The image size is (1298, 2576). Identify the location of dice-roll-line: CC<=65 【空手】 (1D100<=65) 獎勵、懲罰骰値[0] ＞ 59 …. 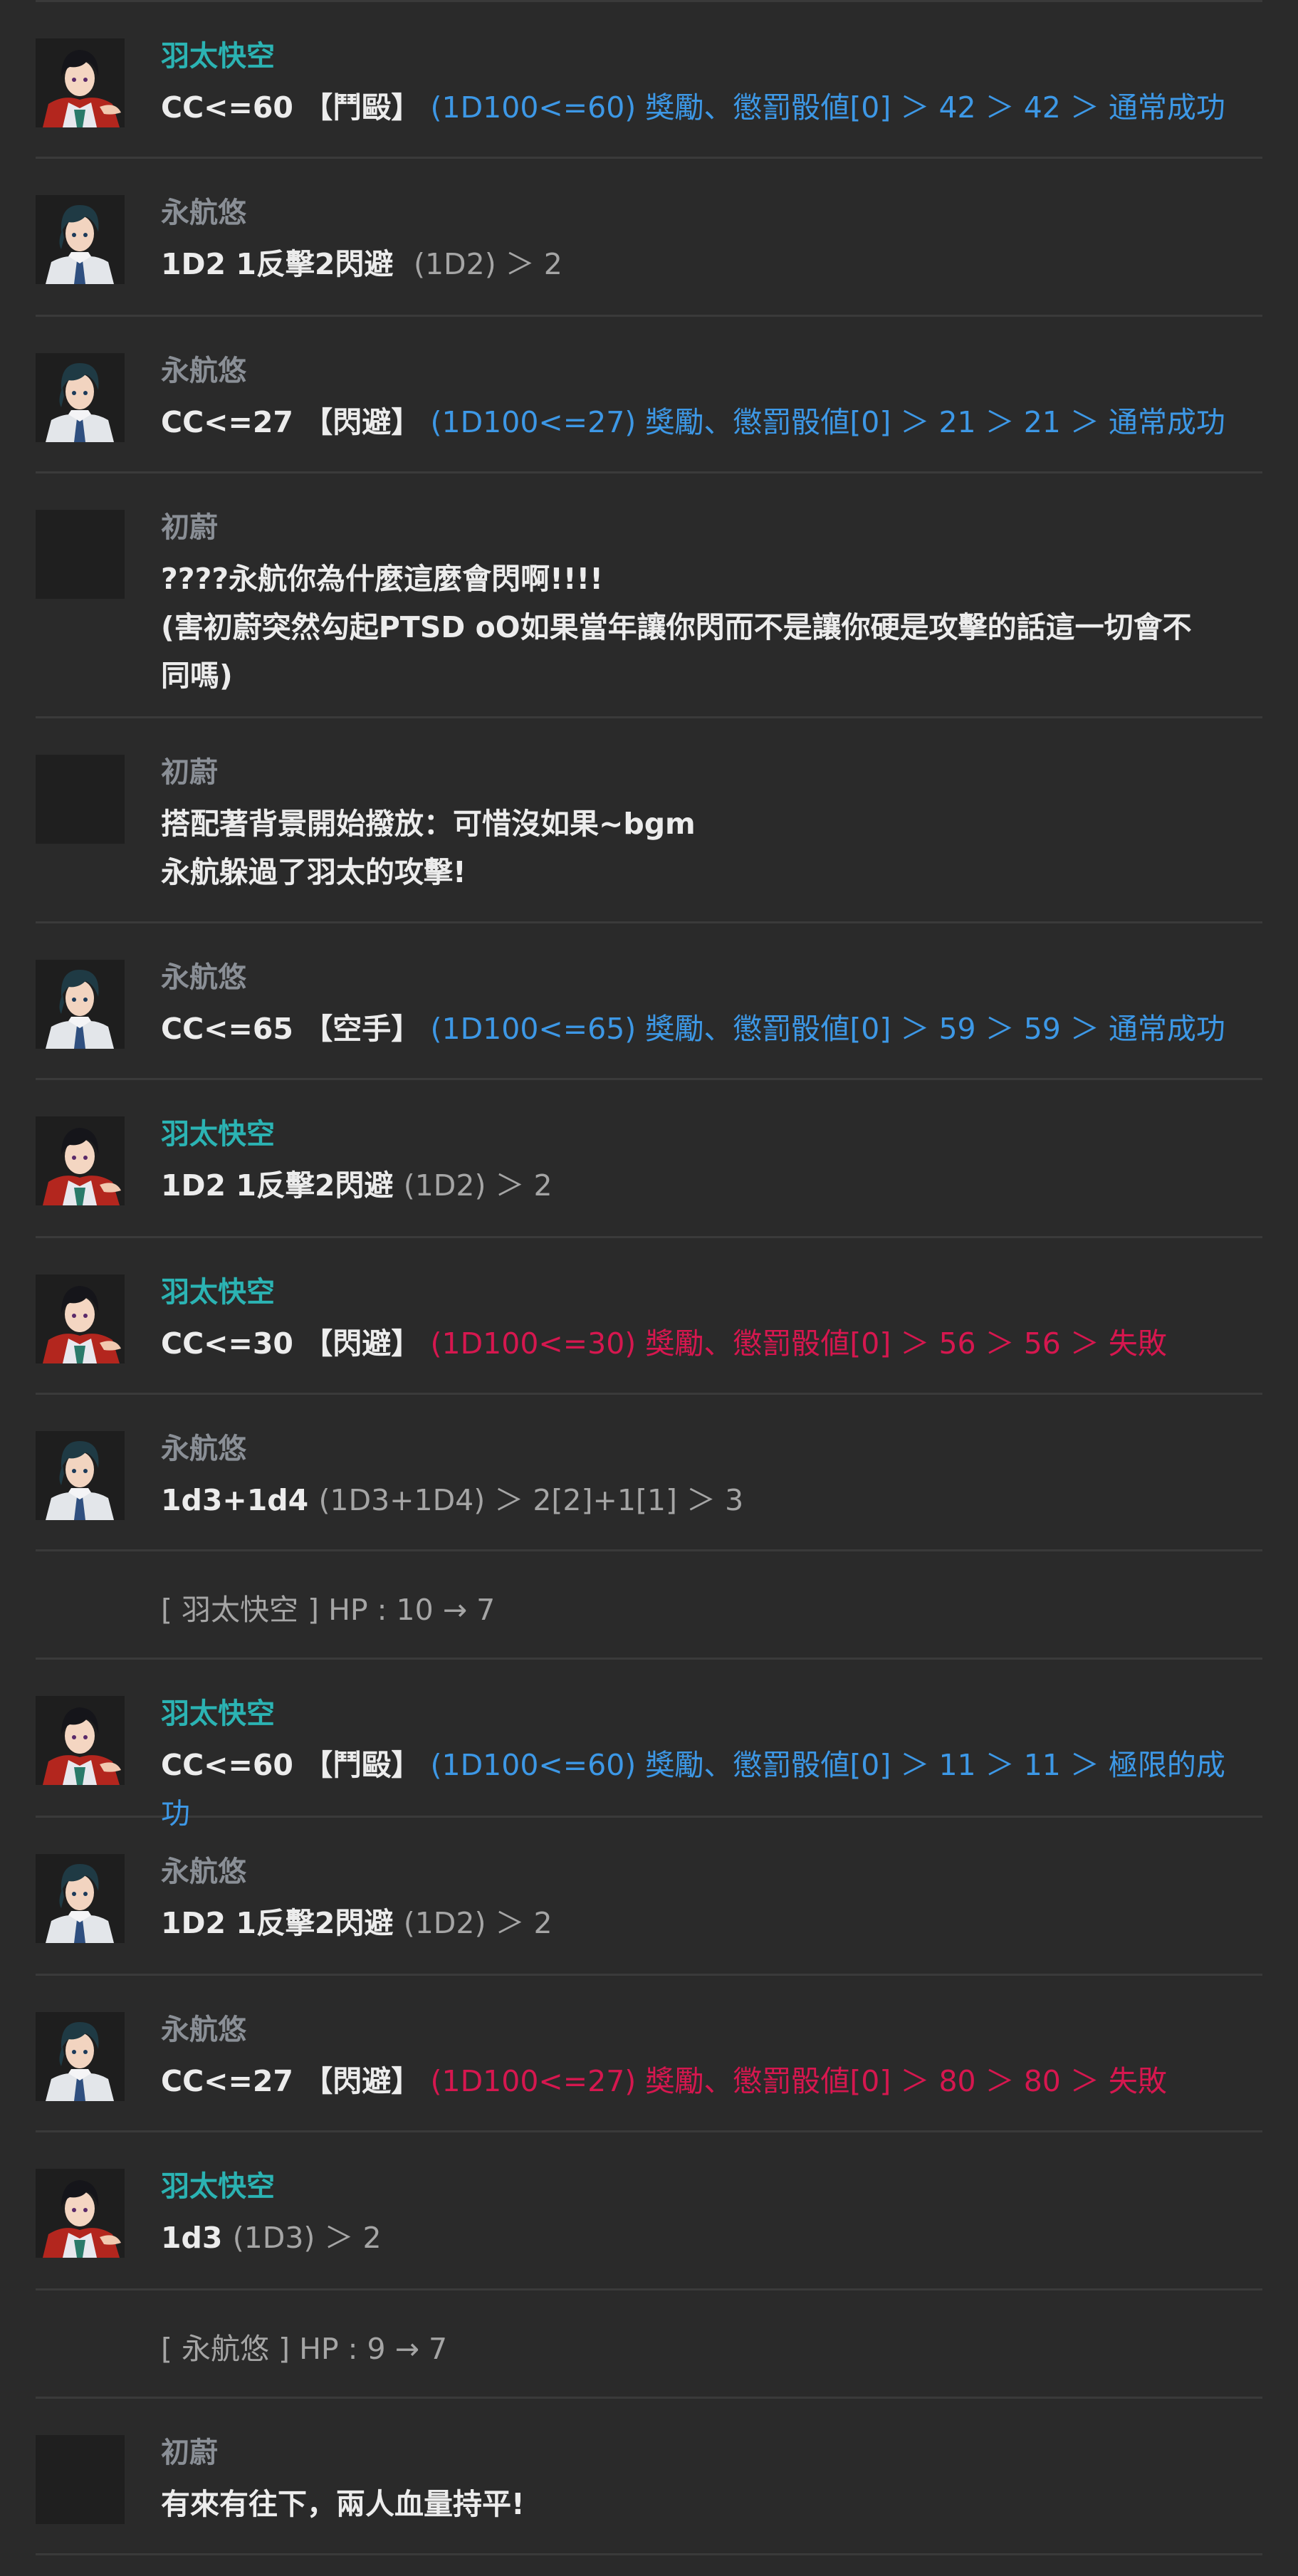
(704, 1029).